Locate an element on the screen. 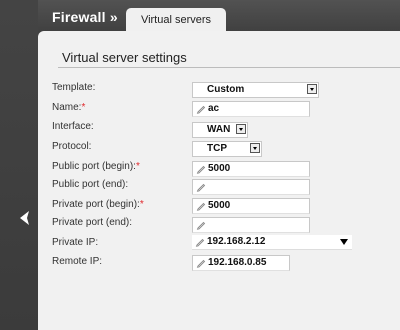 This screenshot has width=400, height=330. protocol-value: TCP is located at coordinates (217, 148).